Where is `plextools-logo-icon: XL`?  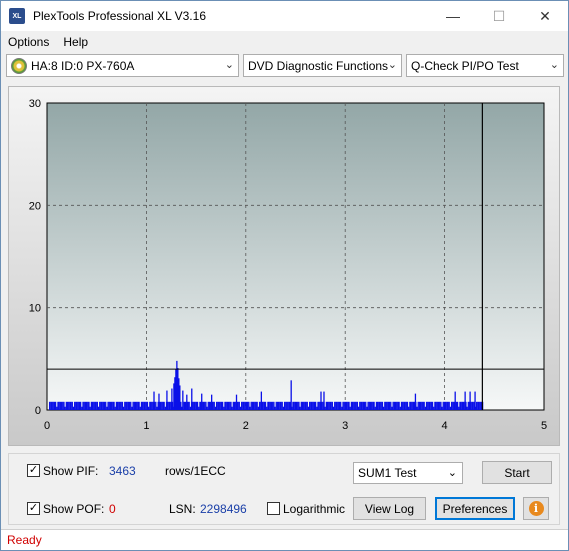 plextools-logo-icon: XL is located at coordinates (17, 16).